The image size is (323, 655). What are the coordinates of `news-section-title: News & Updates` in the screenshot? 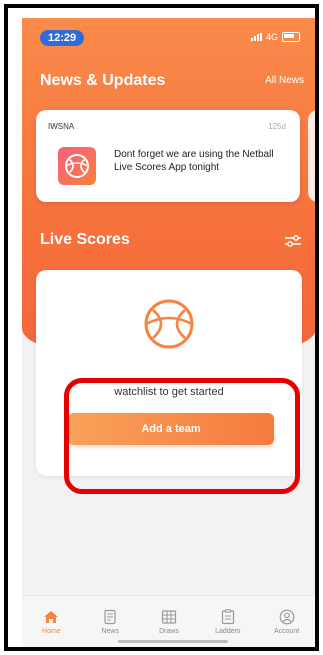 It's located at (103, 80).